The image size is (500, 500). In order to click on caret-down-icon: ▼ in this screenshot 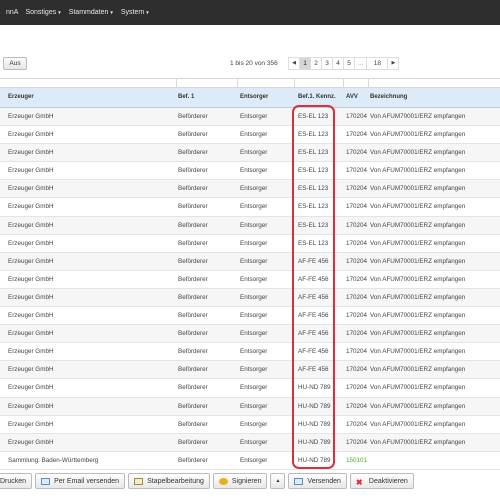, I will do `click(147, 12)`.